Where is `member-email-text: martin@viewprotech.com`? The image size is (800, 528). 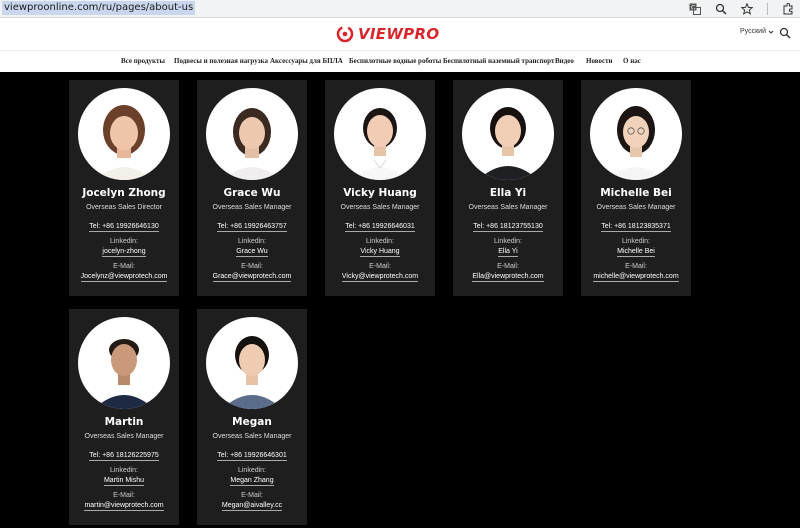
member-email-text: martin@viewprotech.com is located at coordinates (124, 506).